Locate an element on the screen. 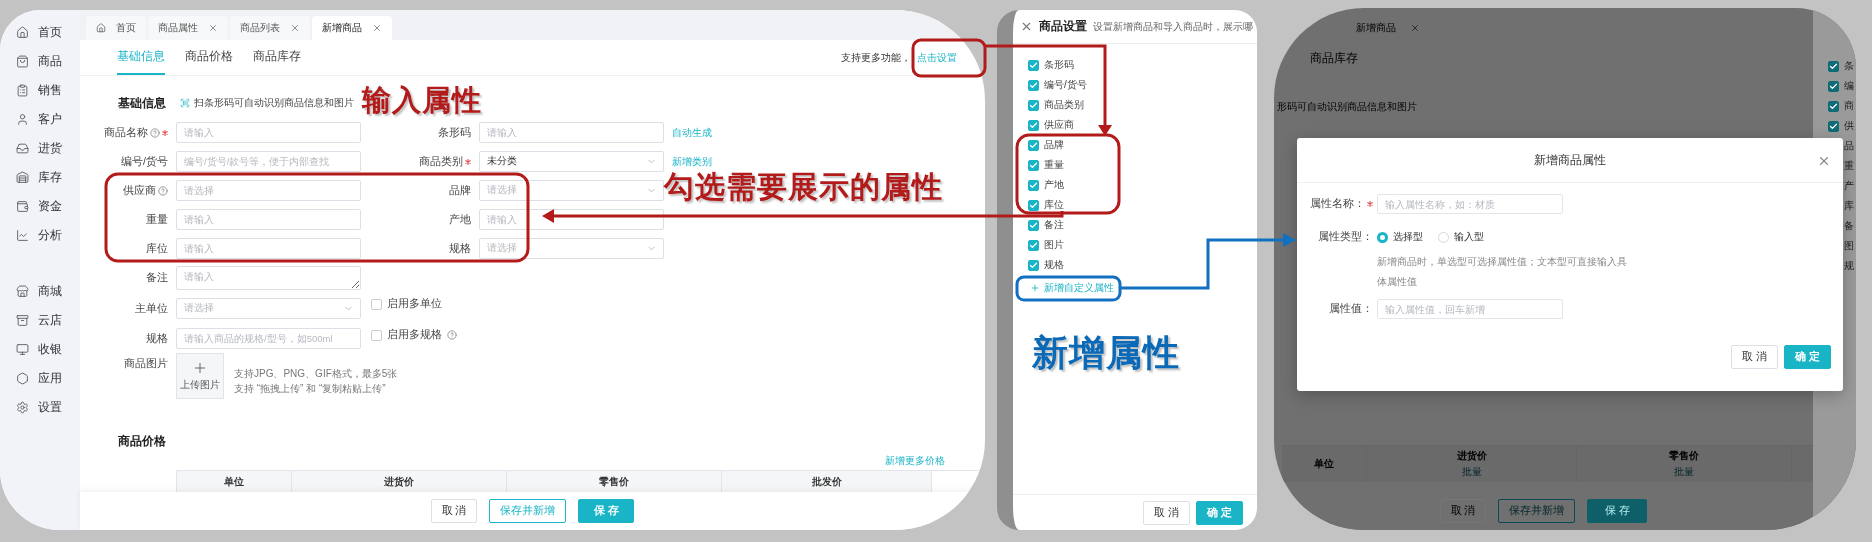 This screenshot has height=542, width=1872. page-tab: 商品列表 is located at coordinates (270, 28).